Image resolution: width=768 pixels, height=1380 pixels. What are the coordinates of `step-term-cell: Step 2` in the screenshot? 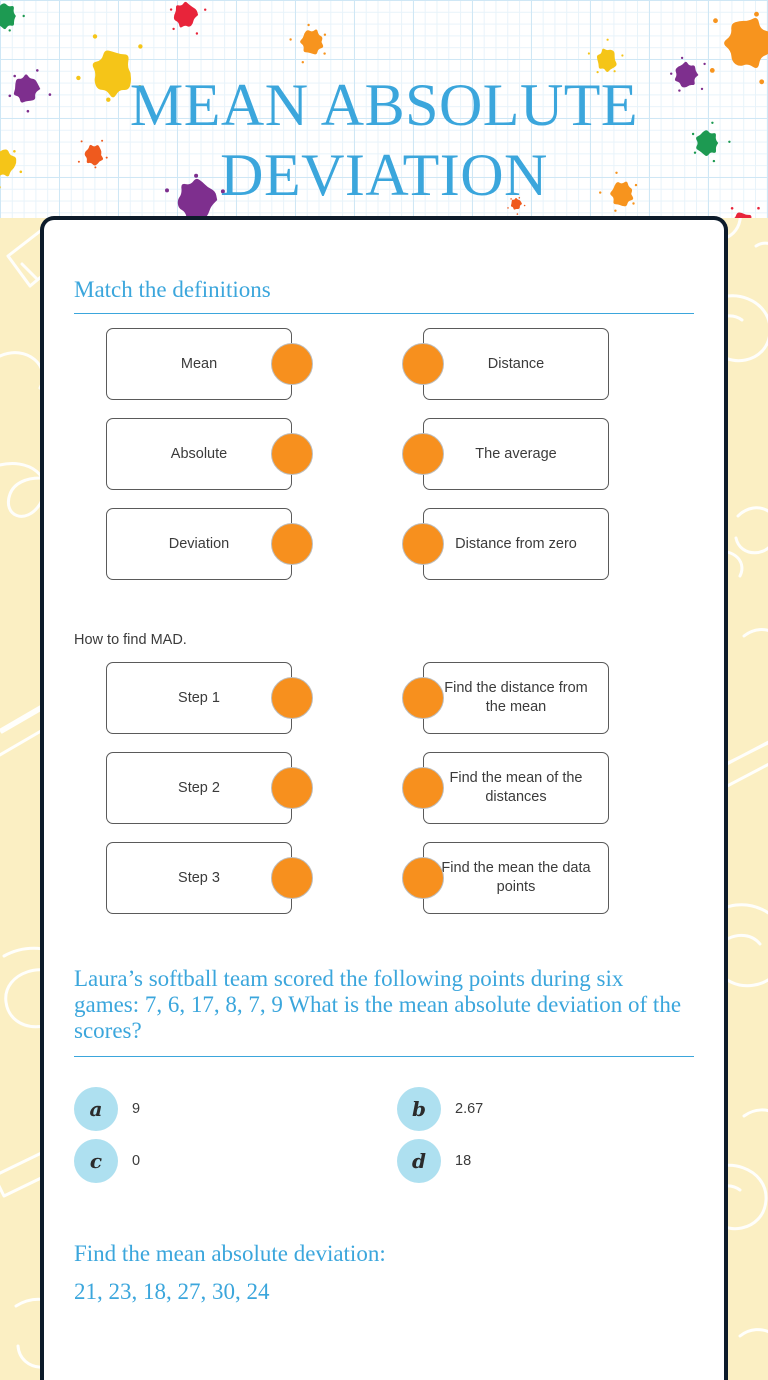 It's located at (222, 788).